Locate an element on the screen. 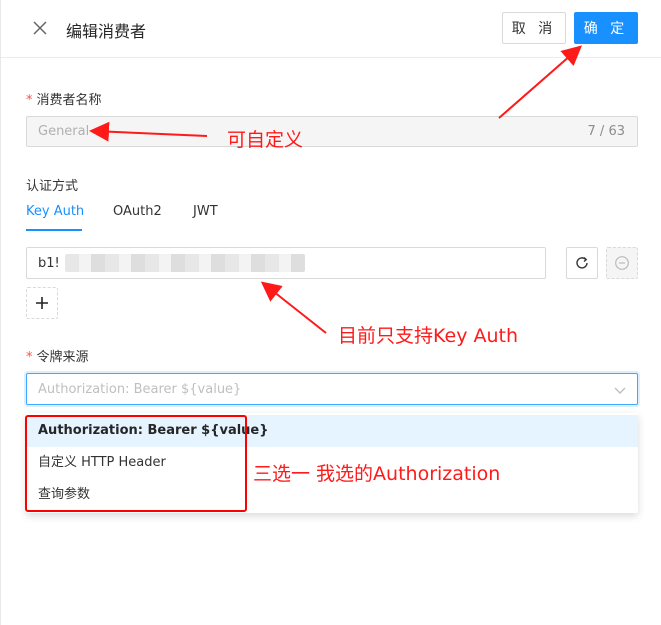 Image resolution: width=661 pixels, height=625 pixels. close-icon is located at coordinates (40, 28).